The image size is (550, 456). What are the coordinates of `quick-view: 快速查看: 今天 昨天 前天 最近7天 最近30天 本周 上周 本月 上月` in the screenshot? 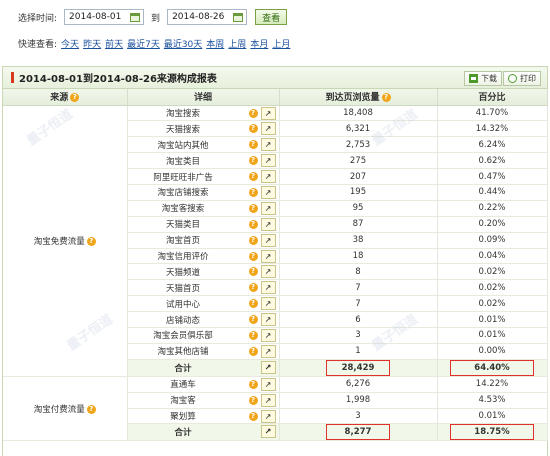 It's located at (156, 43).